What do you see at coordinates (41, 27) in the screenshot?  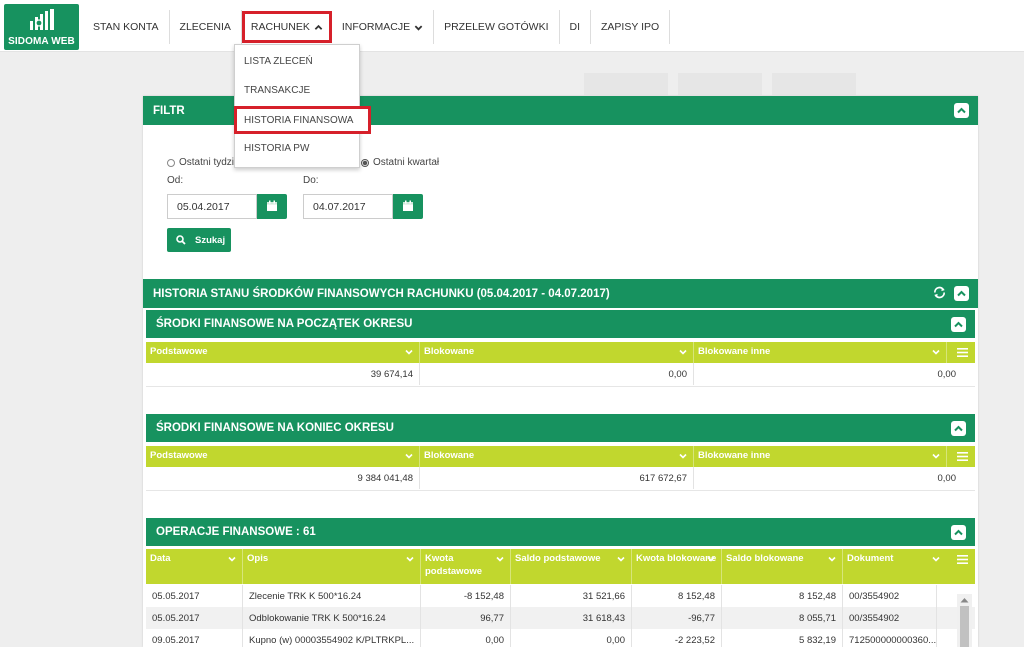 I see `sidoma-logo: SIDOMA WEB` at bounding box center [41, 27].